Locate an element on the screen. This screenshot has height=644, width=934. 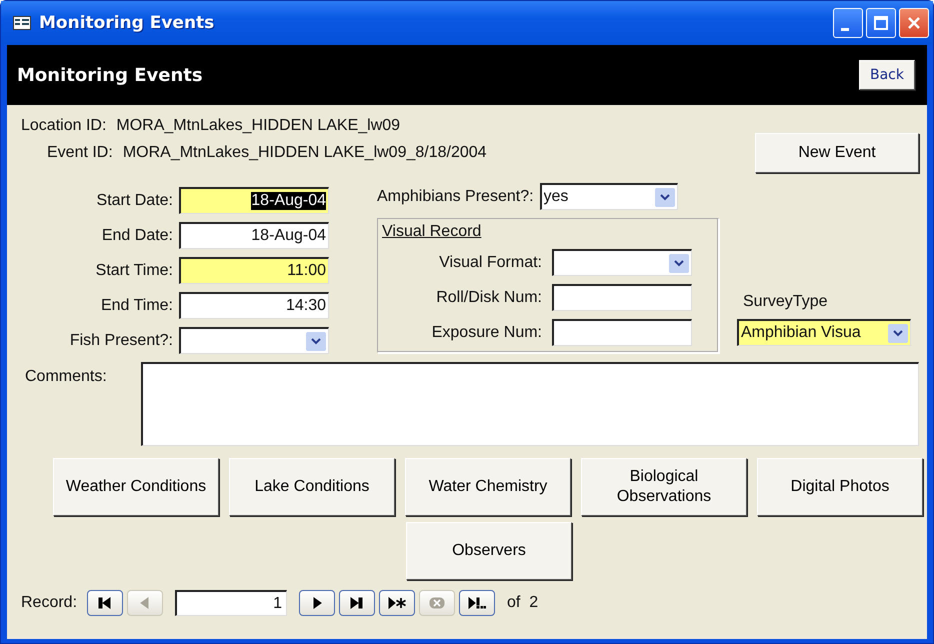
input-field: 11:00 is located at coordinates (254, 270).